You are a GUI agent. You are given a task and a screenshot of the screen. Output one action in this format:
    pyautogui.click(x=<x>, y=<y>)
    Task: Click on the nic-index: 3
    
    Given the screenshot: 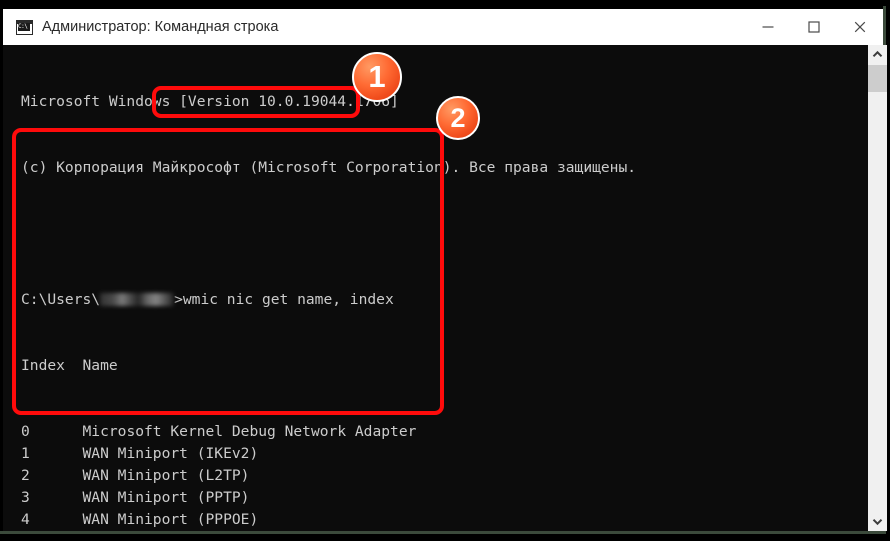 What is the action you would take?
    pyautogui.click(x=52, y=497)
    